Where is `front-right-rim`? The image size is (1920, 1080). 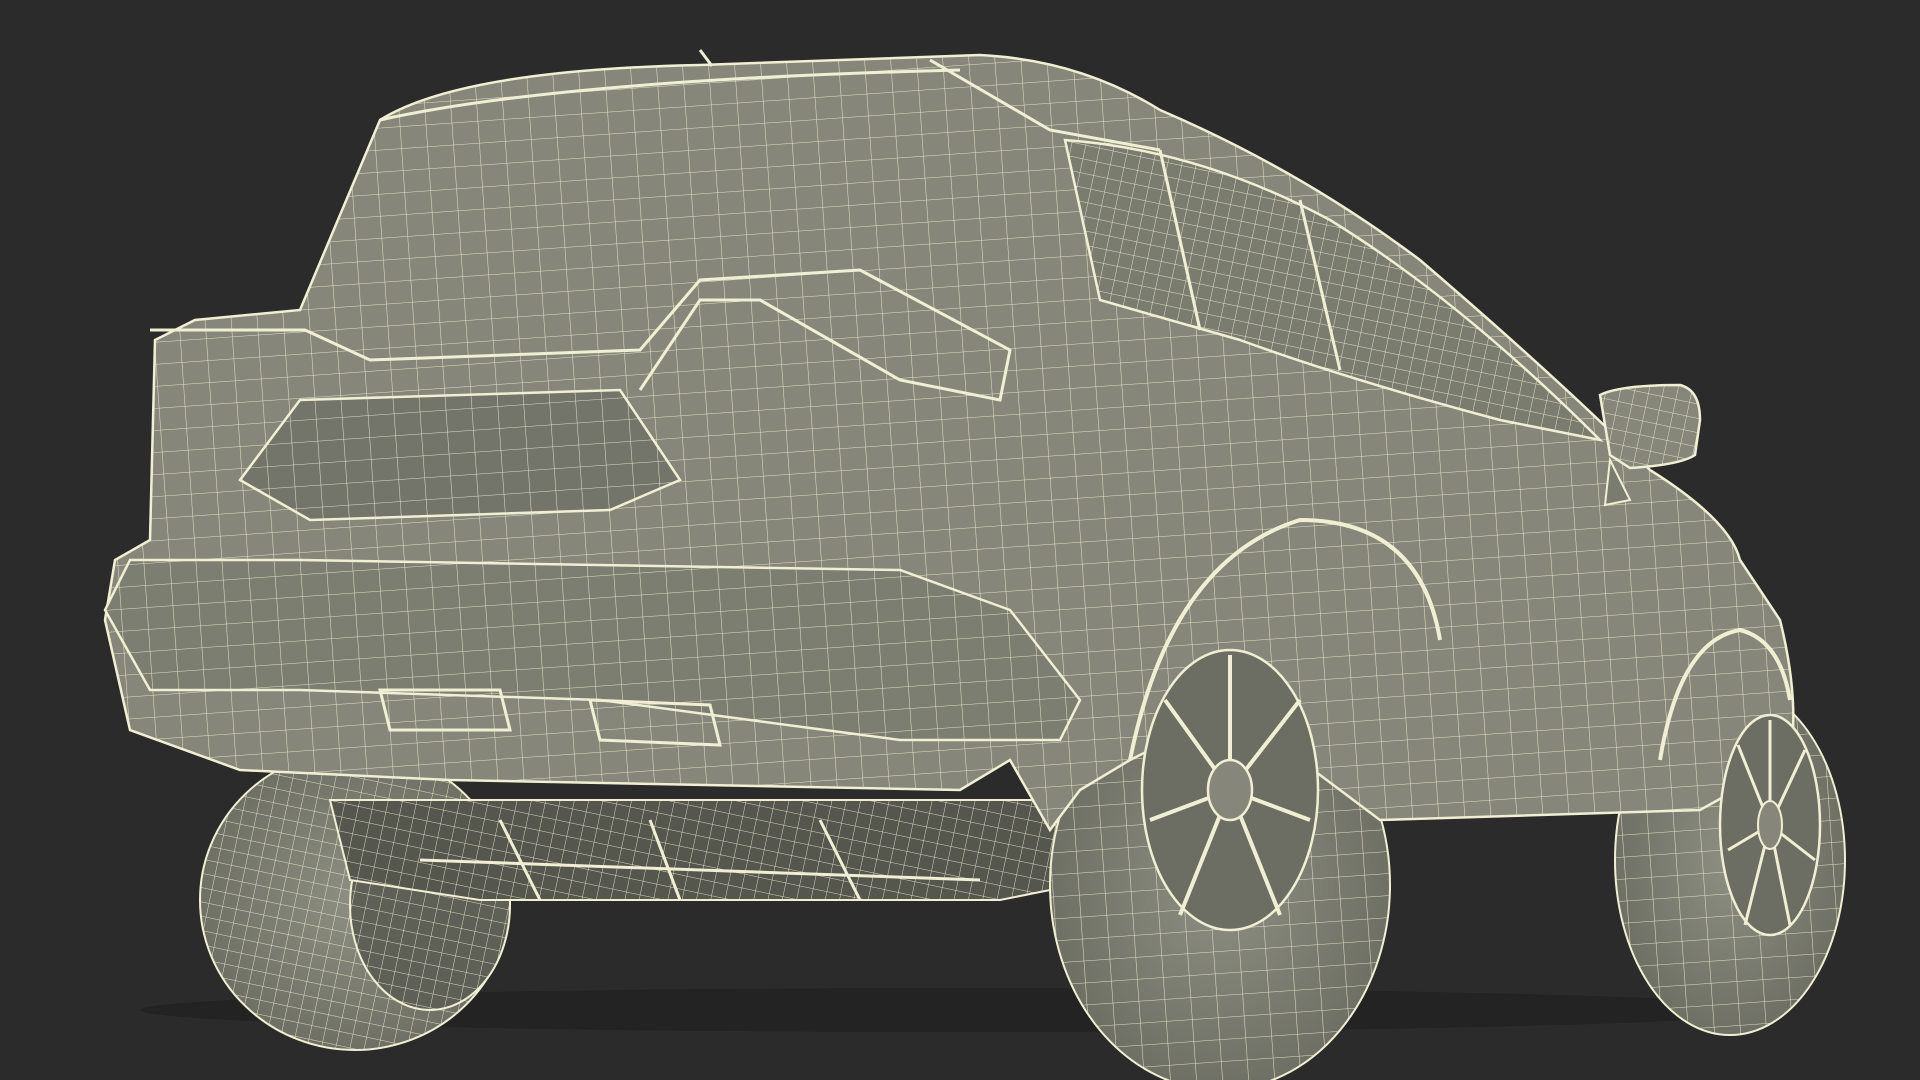 front-right-rim is located at coordinates (1770, 825).